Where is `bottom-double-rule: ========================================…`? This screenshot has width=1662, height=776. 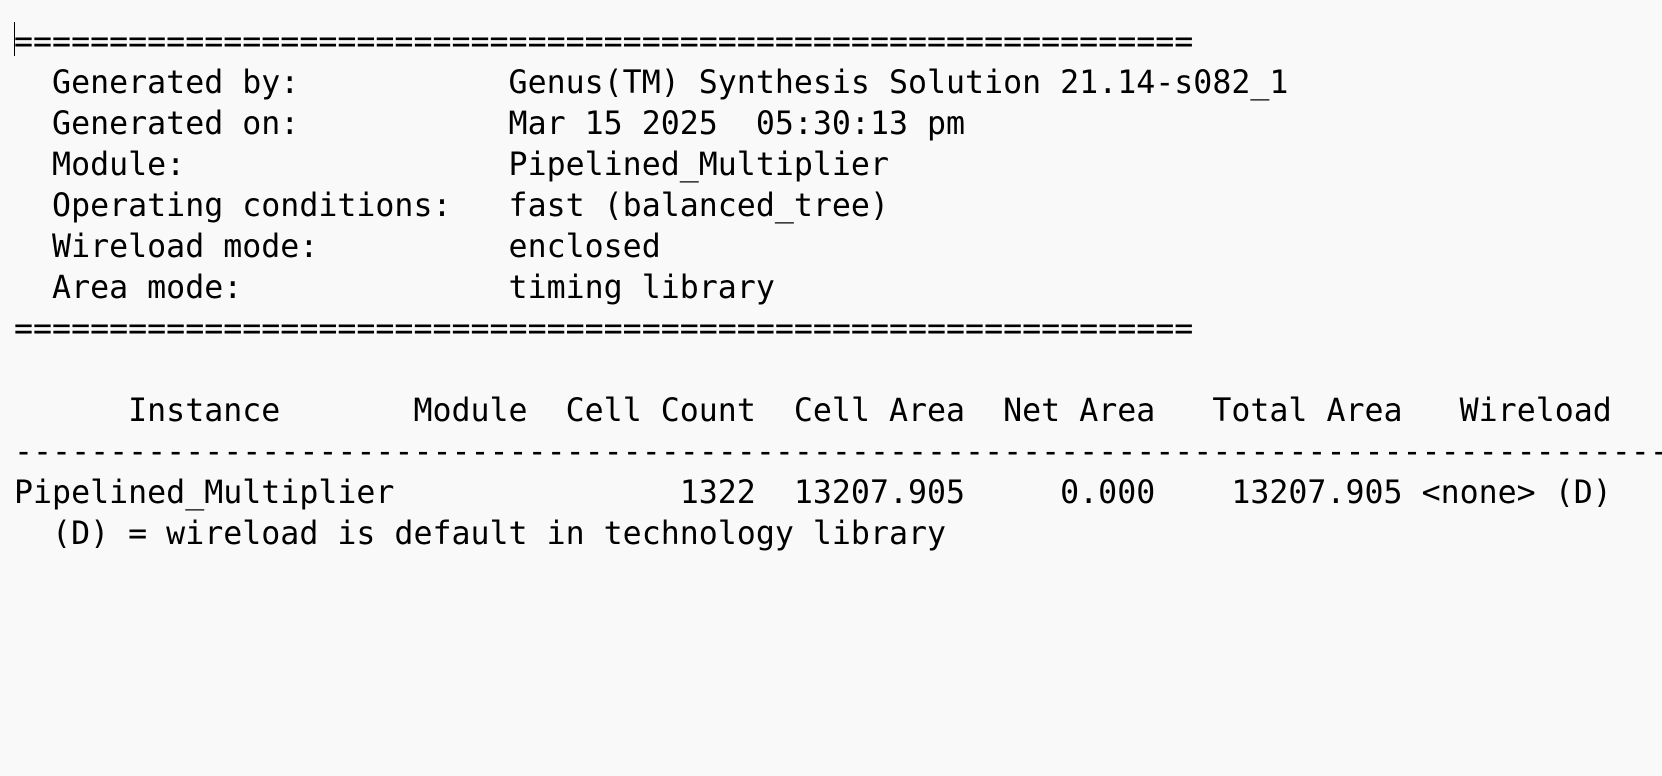
bottom-double-rule: ========================================… is located at coordinates (604, 329).